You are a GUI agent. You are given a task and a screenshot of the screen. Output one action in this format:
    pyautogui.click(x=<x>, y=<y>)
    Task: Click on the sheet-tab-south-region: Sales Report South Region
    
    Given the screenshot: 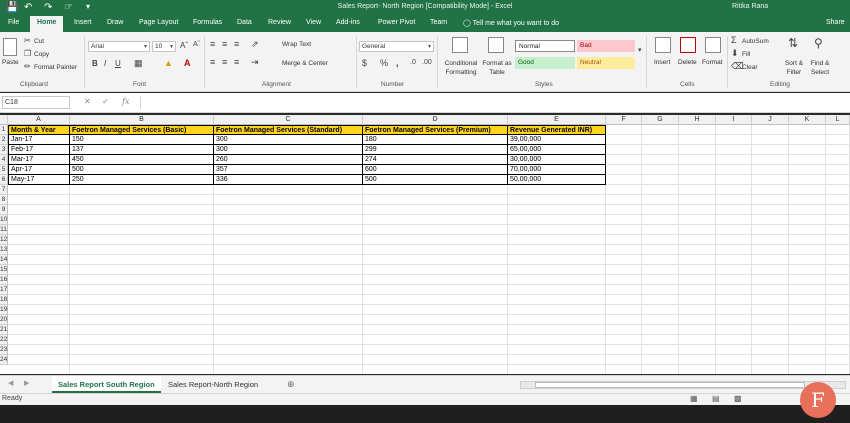 What is the action you would take?
    pyautogui.click(x=106, y=384)
    